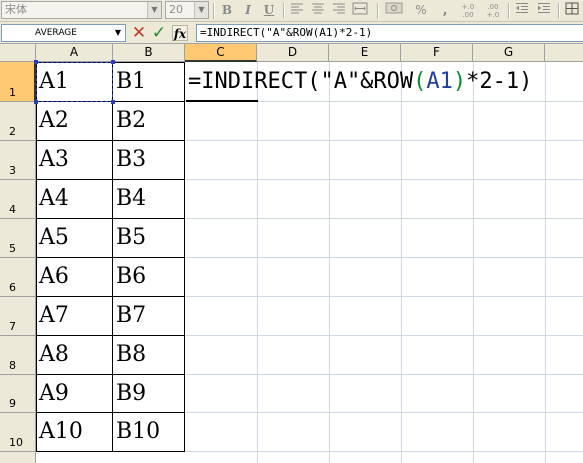  I want to click on italic-button: I, so click(248, 10).